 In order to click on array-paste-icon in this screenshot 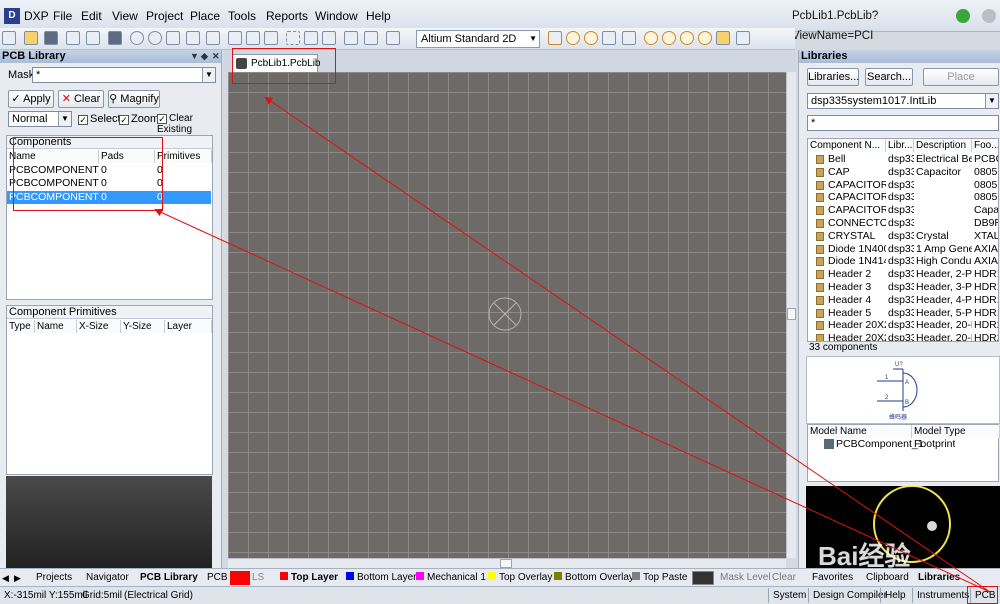, I will do `click(743, 38)`.